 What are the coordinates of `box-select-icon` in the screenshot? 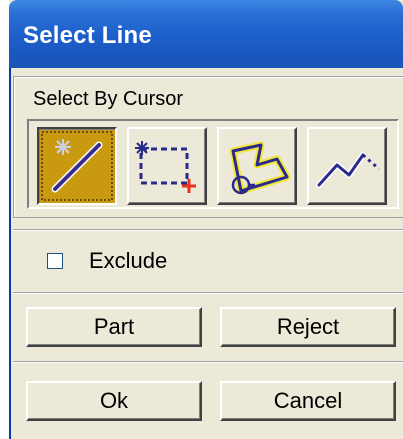 It's located at (165, 167).